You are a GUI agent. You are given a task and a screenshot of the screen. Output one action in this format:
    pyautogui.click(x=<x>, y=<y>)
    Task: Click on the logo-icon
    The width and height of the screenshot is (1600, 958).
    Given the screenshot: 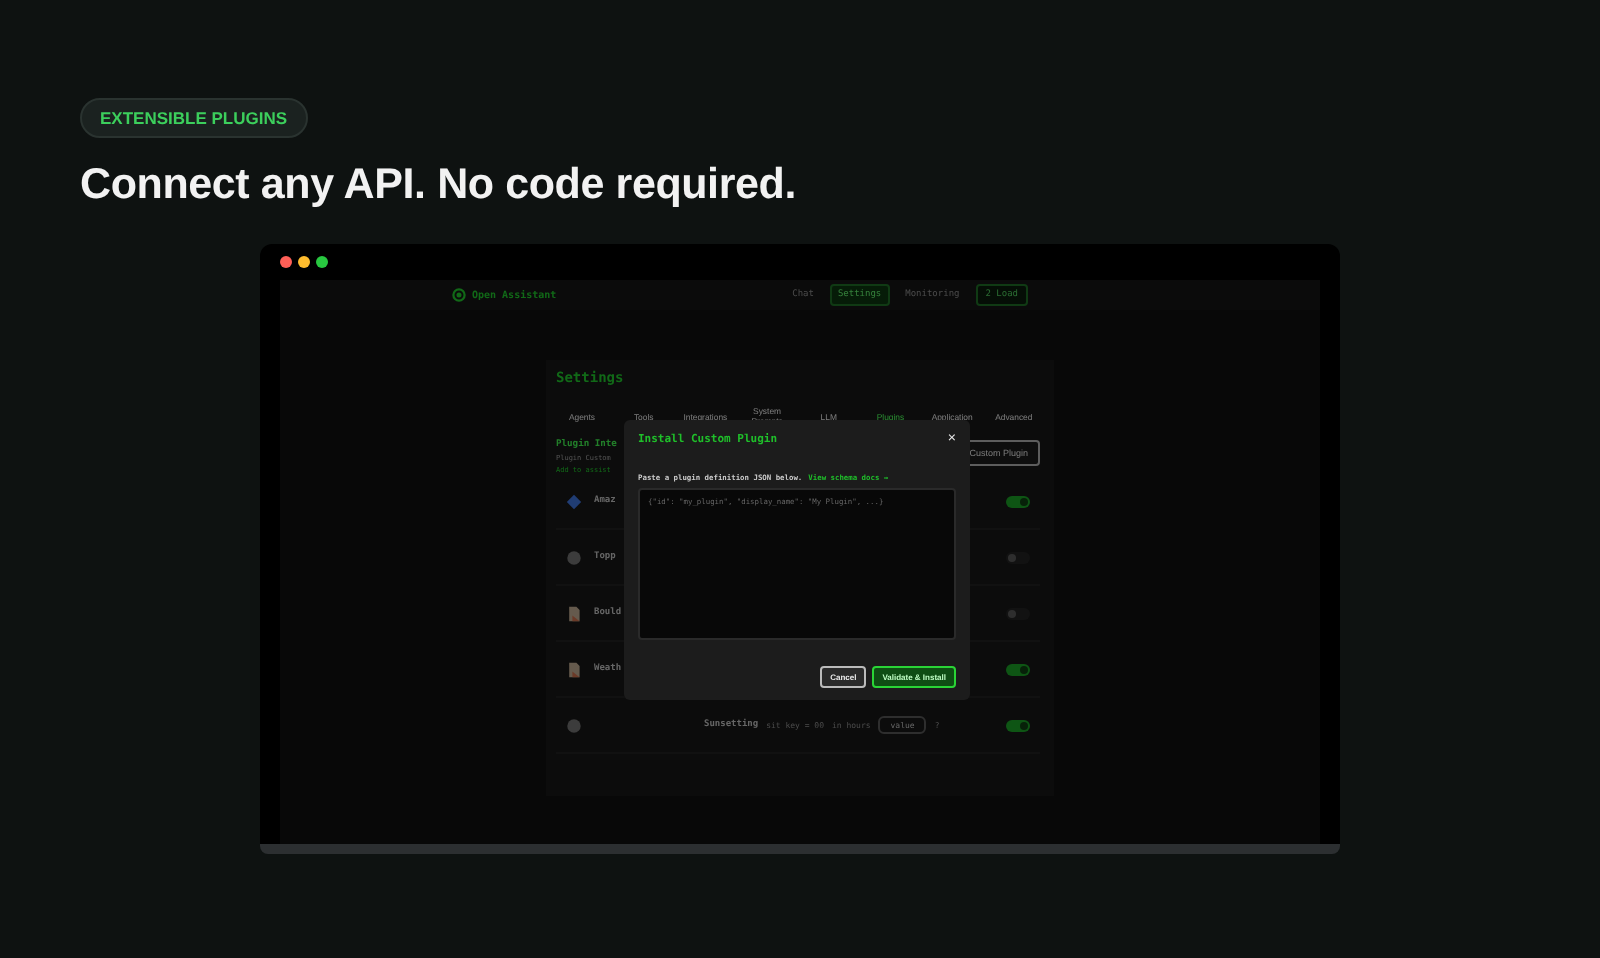 What is the action you would take?
    pyautogui.click(x=459, y=295)
    